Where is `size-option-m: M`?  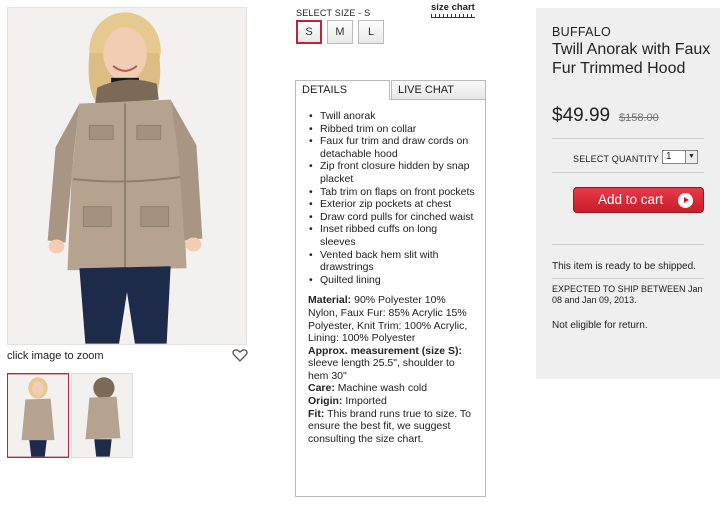
size-option-m: M is located at coordinates (340, 32).